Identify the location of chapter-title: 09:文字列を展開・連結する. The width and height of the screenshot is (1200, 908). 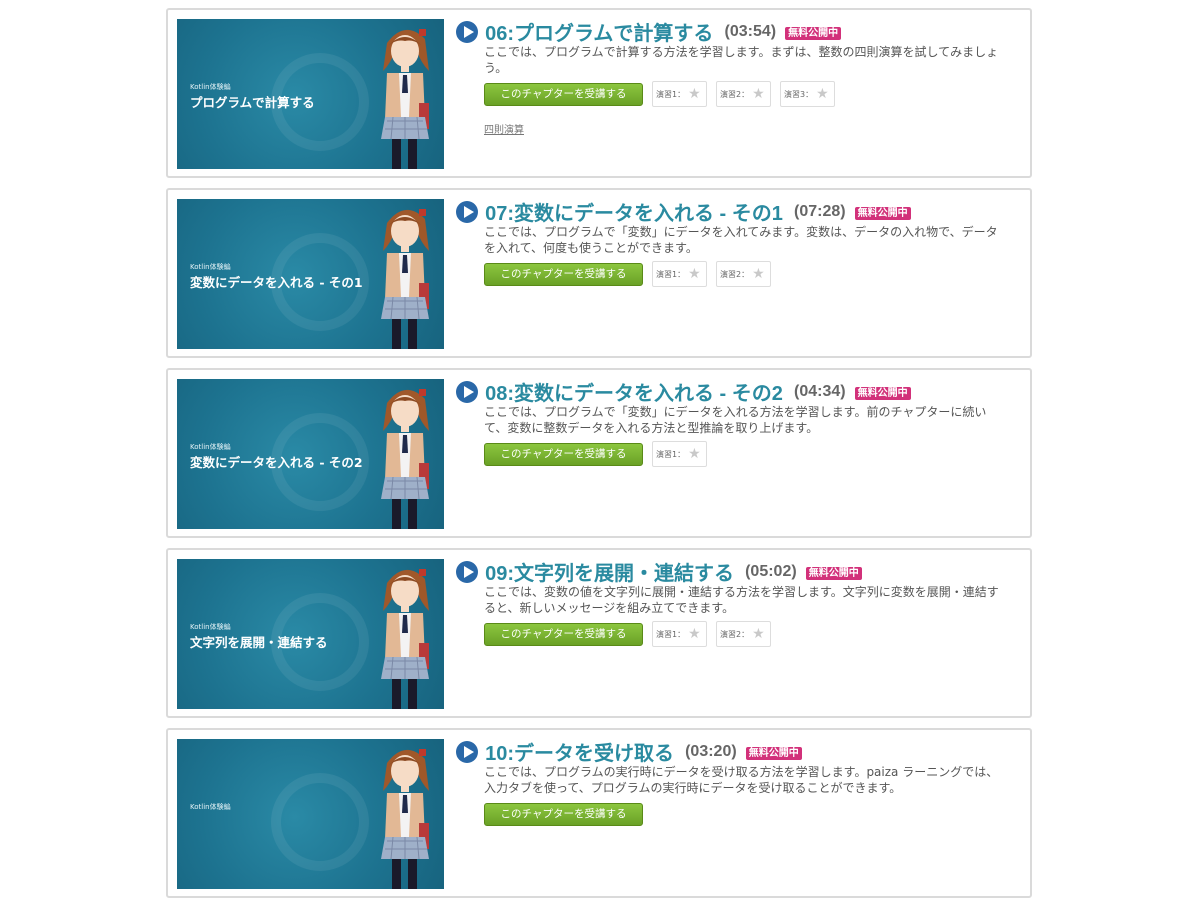
(609, 574).